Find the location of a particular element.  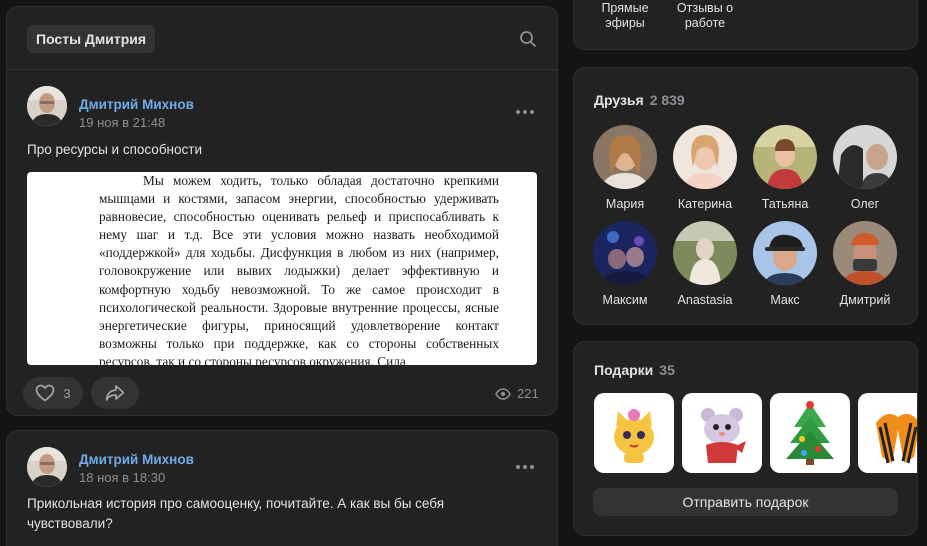

gifts-count: 35 is located at coordinates (667, 370).